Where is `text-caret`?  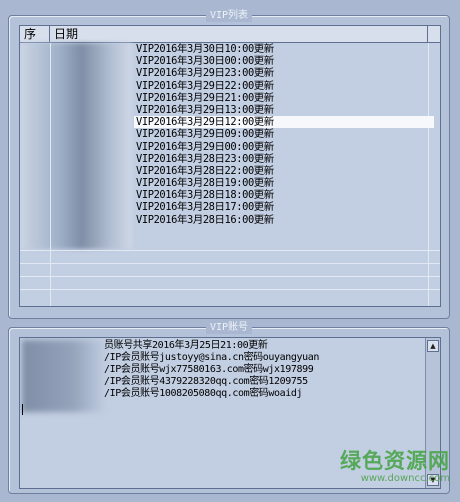
text-caret is located at coordinates (22, 409).